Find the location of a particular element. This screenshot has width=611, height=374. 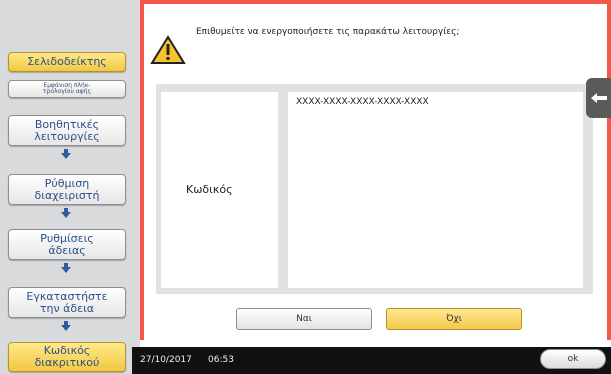

privilege-code-button: Κωδικός διακριτικού is located at coordinates (67, 357).